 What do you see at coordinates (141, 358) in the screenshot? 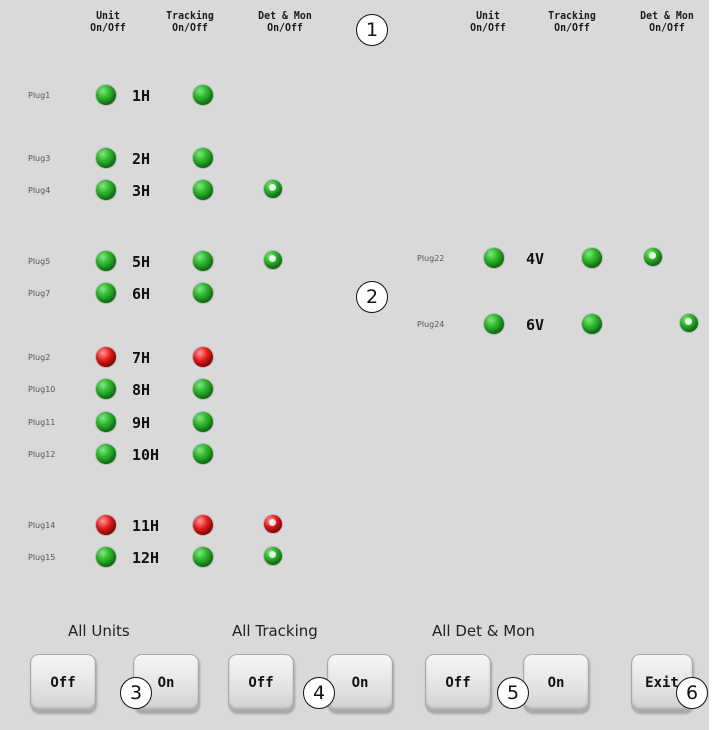
I see `channel-code: 7H` at bounding box center [141, 358].